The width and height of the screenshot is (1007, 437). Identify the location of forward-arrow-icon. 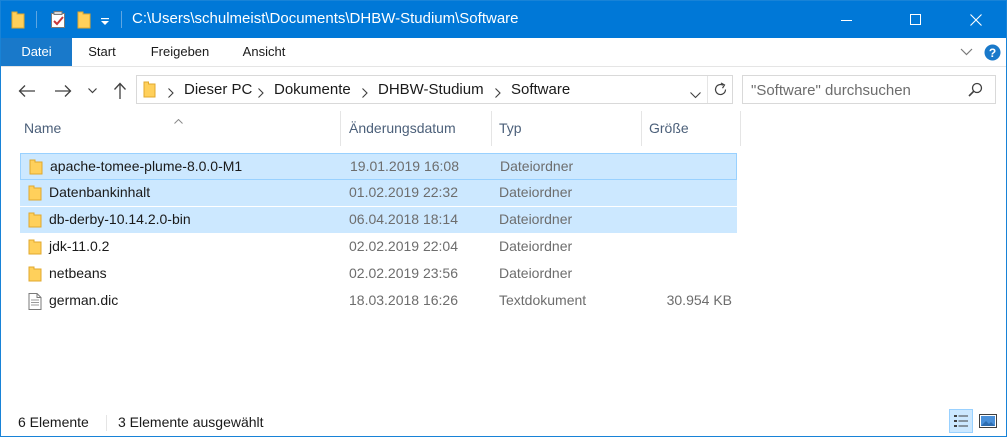
(63, 91).